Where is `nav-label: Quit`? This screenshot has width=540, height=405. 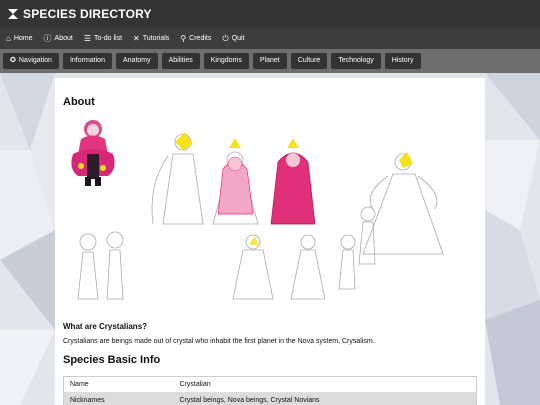 nav-label: Quit is located at coordinates (238, 38).